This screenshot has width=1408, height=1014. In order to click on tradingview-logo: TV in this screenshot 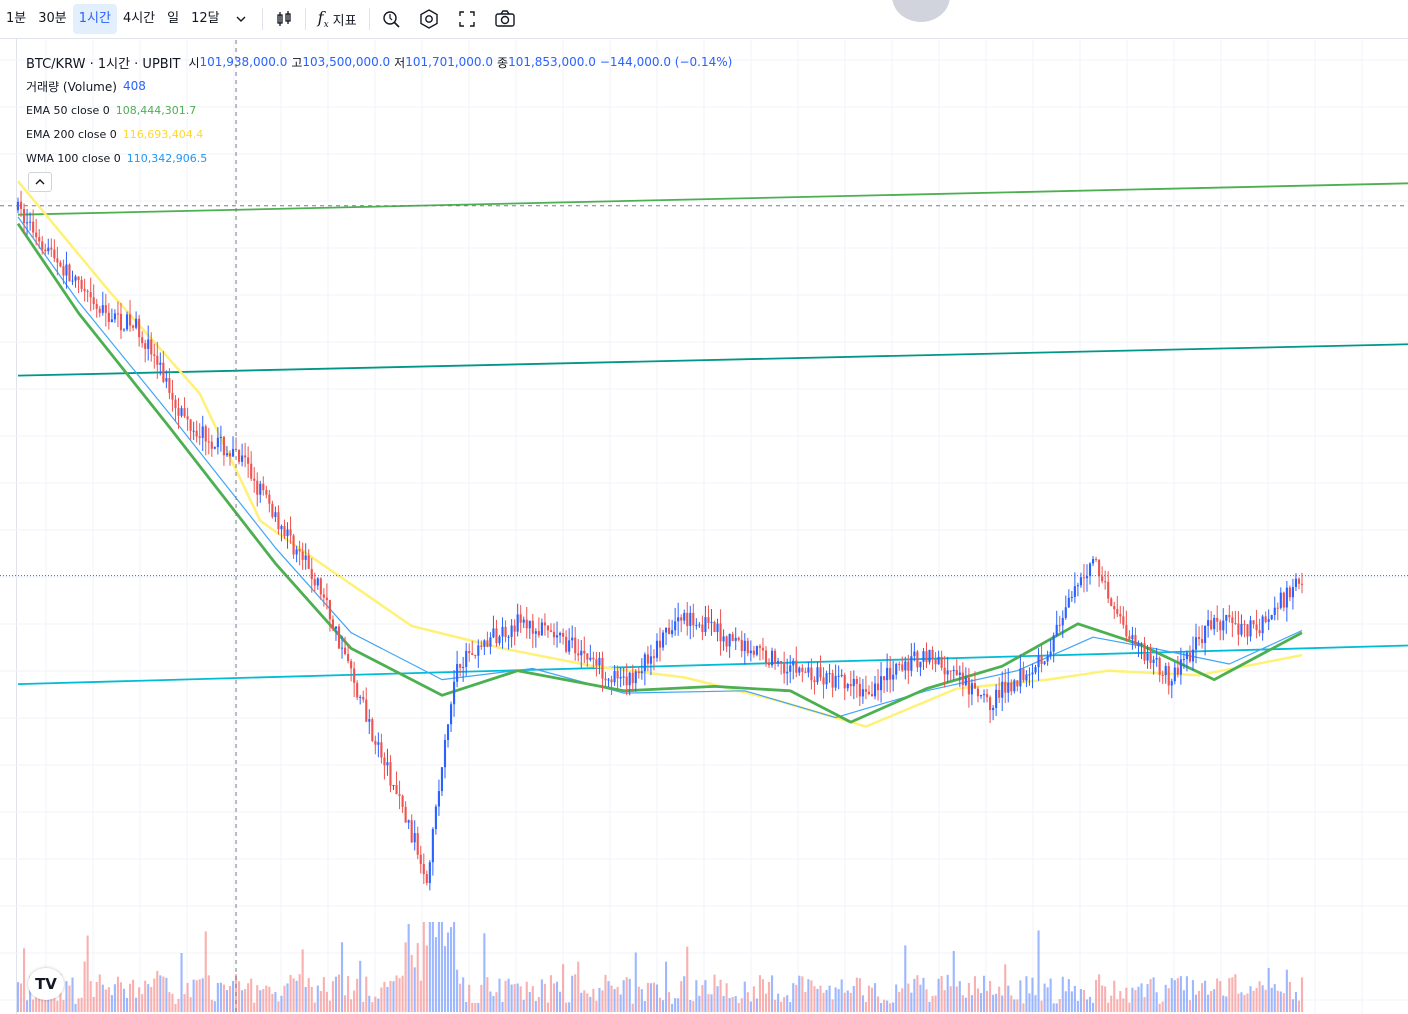, I will do `click(46, 984)`.